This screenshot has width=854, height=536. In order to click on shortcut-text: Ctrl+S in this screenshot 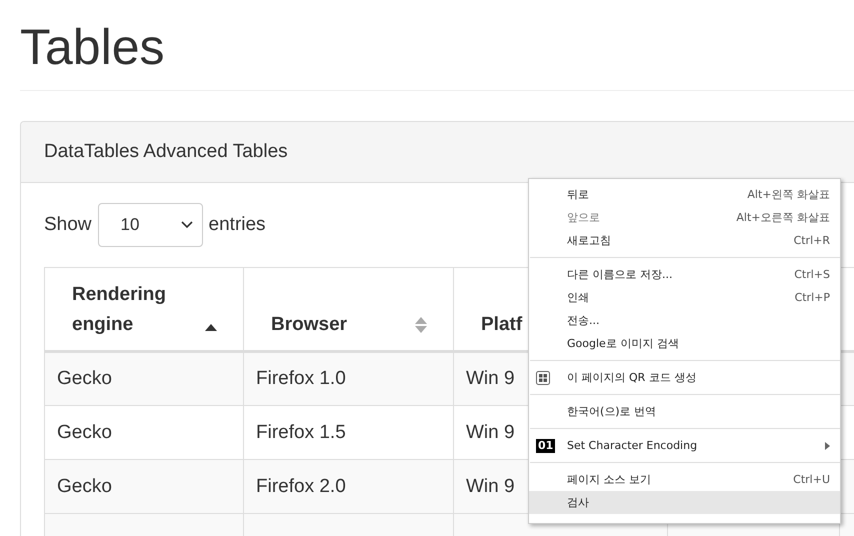, I will do `click(812, 274)`.